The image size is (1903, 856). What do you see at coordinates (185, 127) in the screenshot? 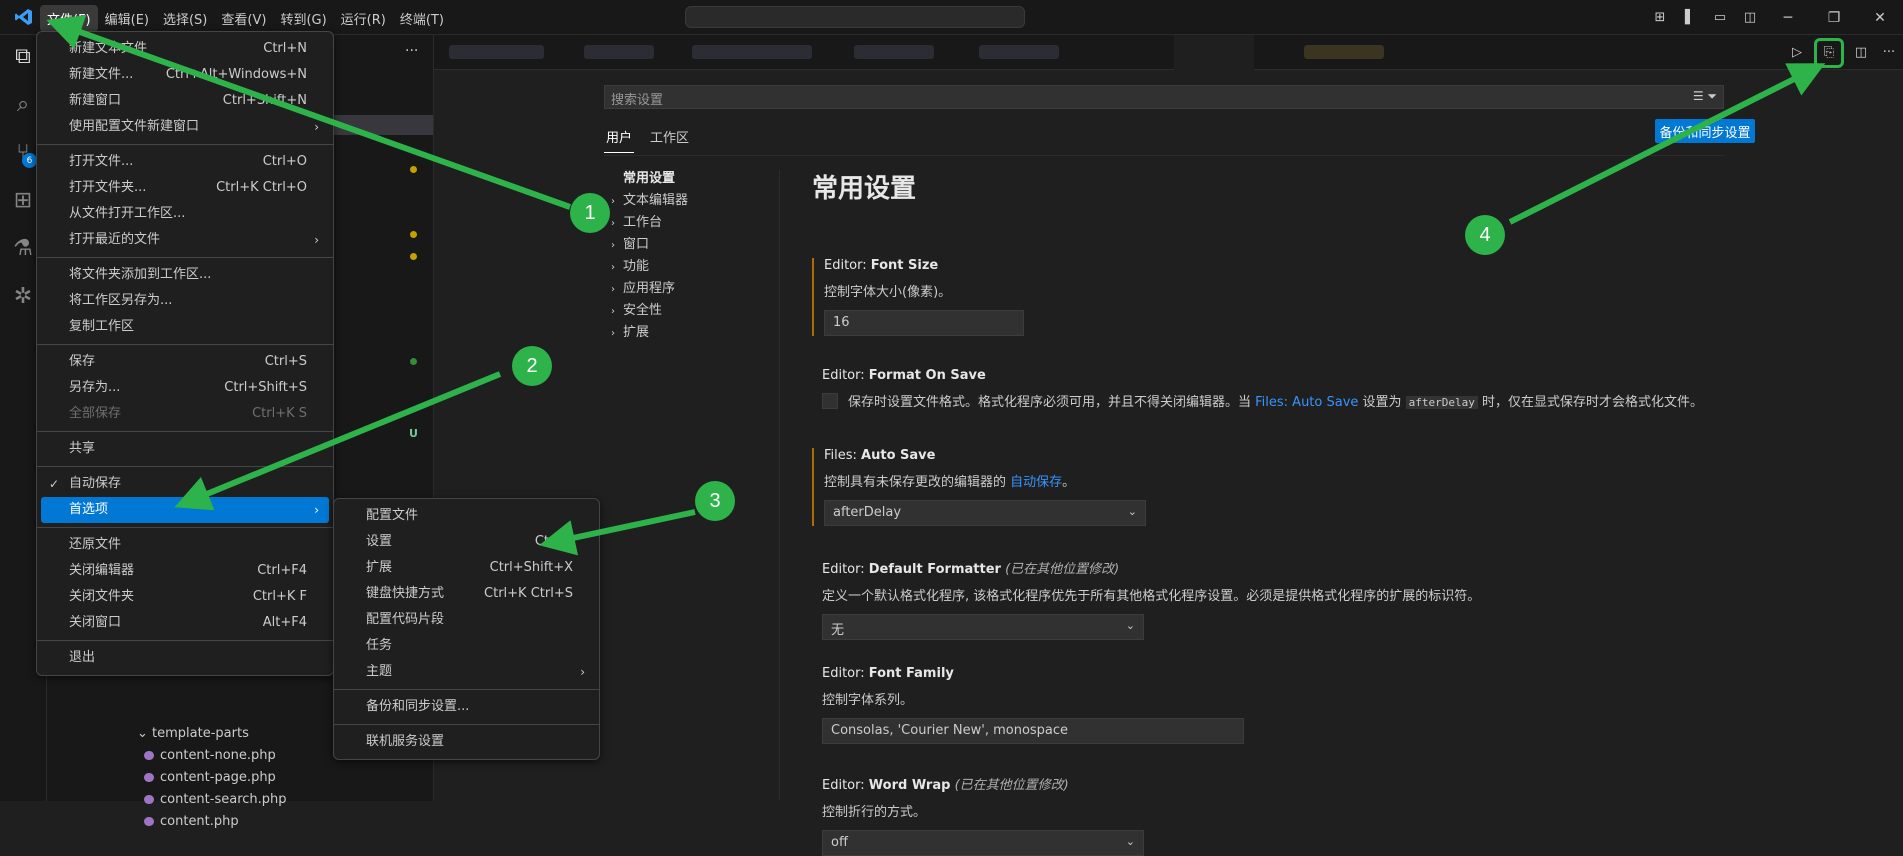
I see `menu-item: 使用配置文件新建窗口 ›` at bounding box center [185, 127].